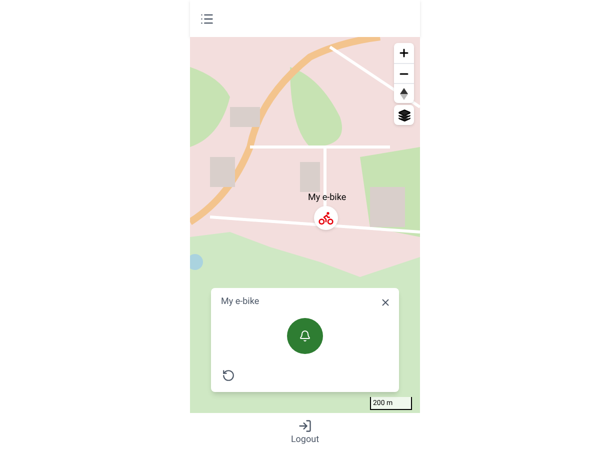 The height and width of the screenshot is (450, 610). What do you see at coordinates (404, 94) in the screenshot?
I see `compass-icon` at bounding box center [404, 94].